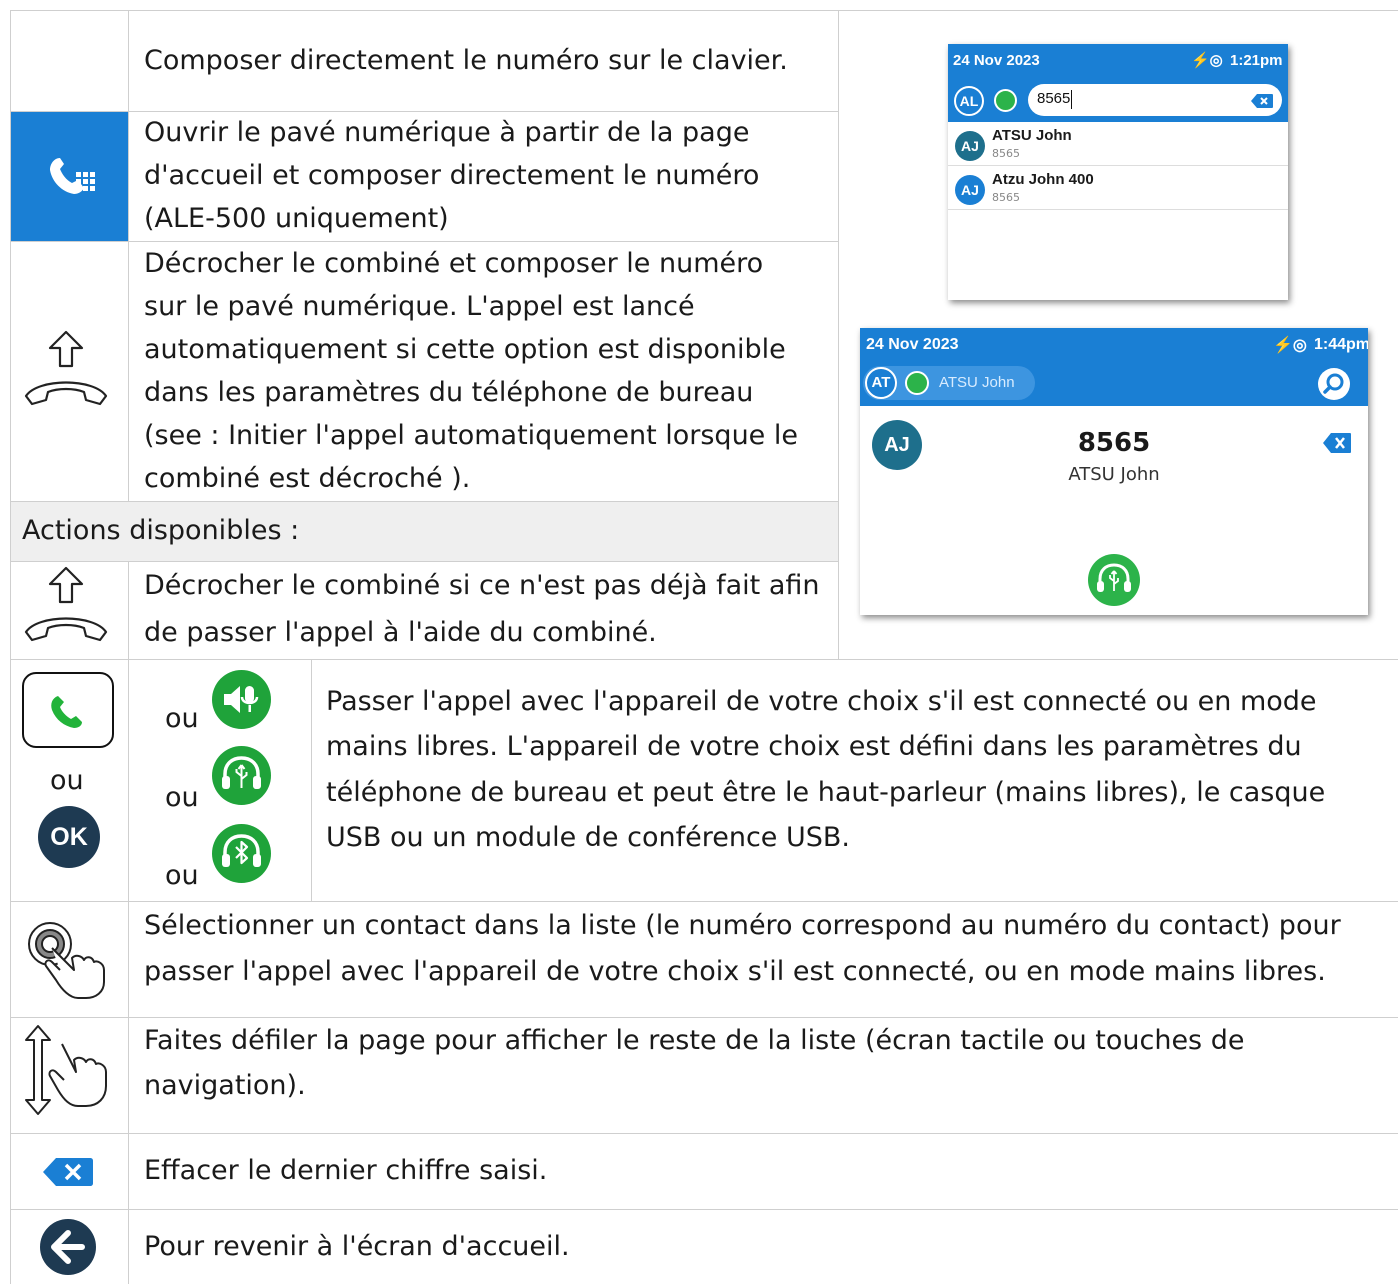 The image size is (1398, 1284). I want to click on handset-green-icon, so click(66, 712).